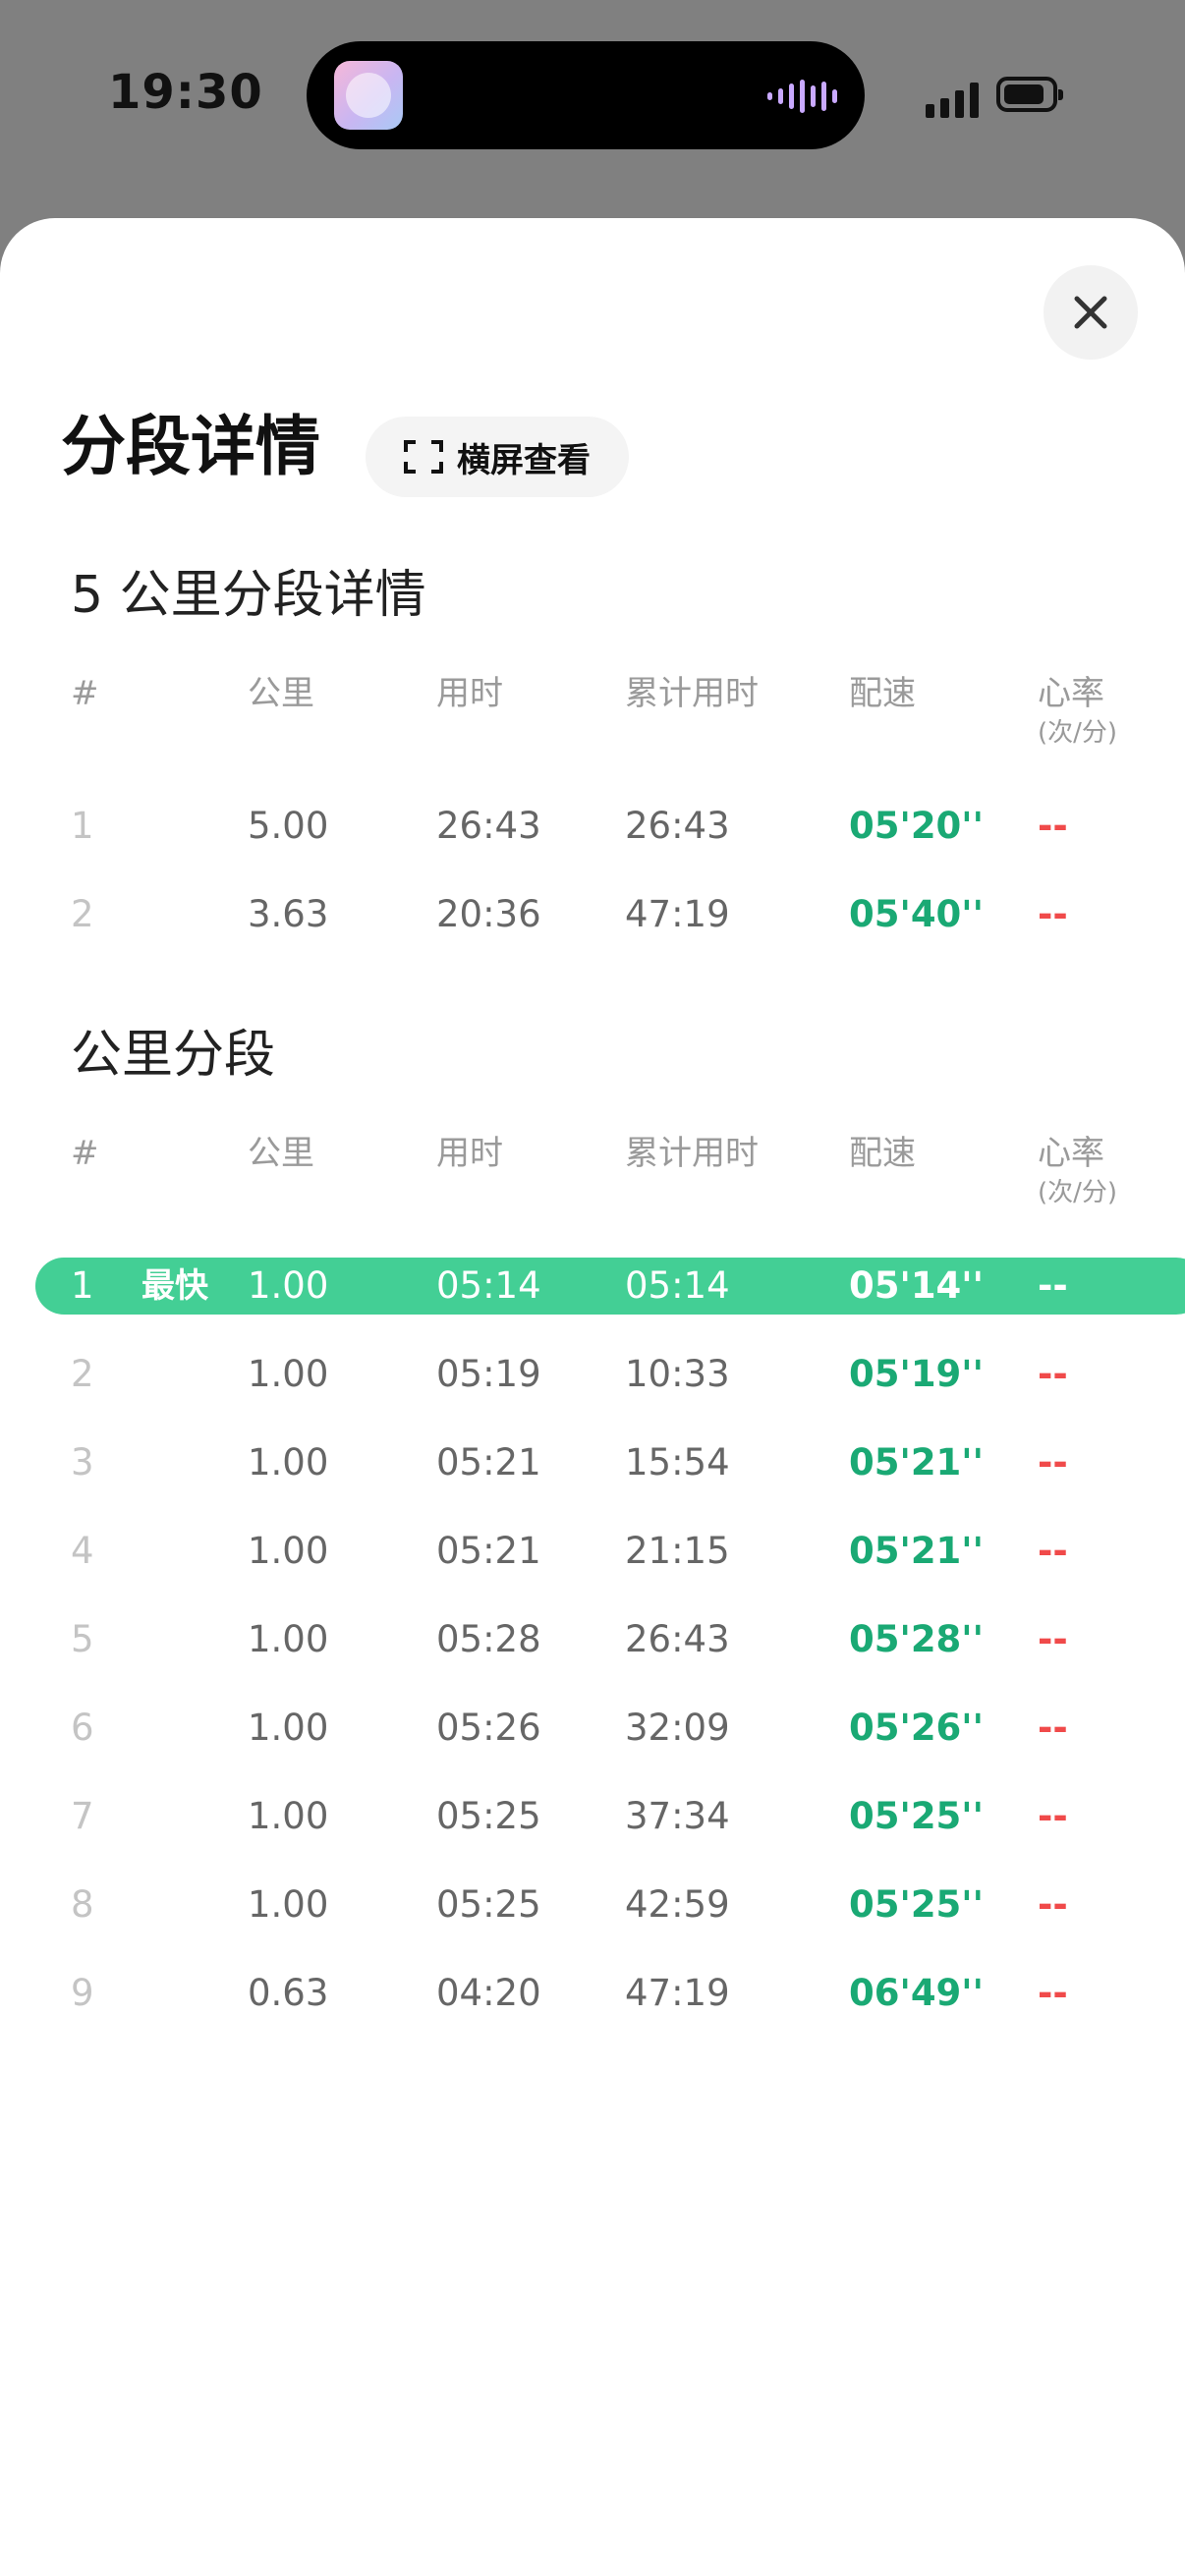 This screenshot has width=1185, height=2576. What do you see at coordinates (917, 1551) in the screenshot?
I see `cell-pace: 05'21''` at bounding box center [917, 1551].